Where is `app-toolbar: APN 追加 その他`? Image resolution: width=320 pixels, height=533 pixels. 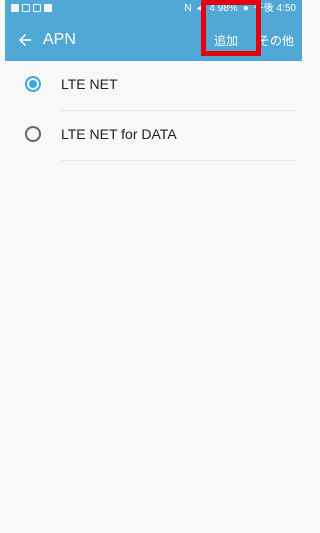 app-toolbar: APN 追加 その他 is located at coordinates (153, 40).